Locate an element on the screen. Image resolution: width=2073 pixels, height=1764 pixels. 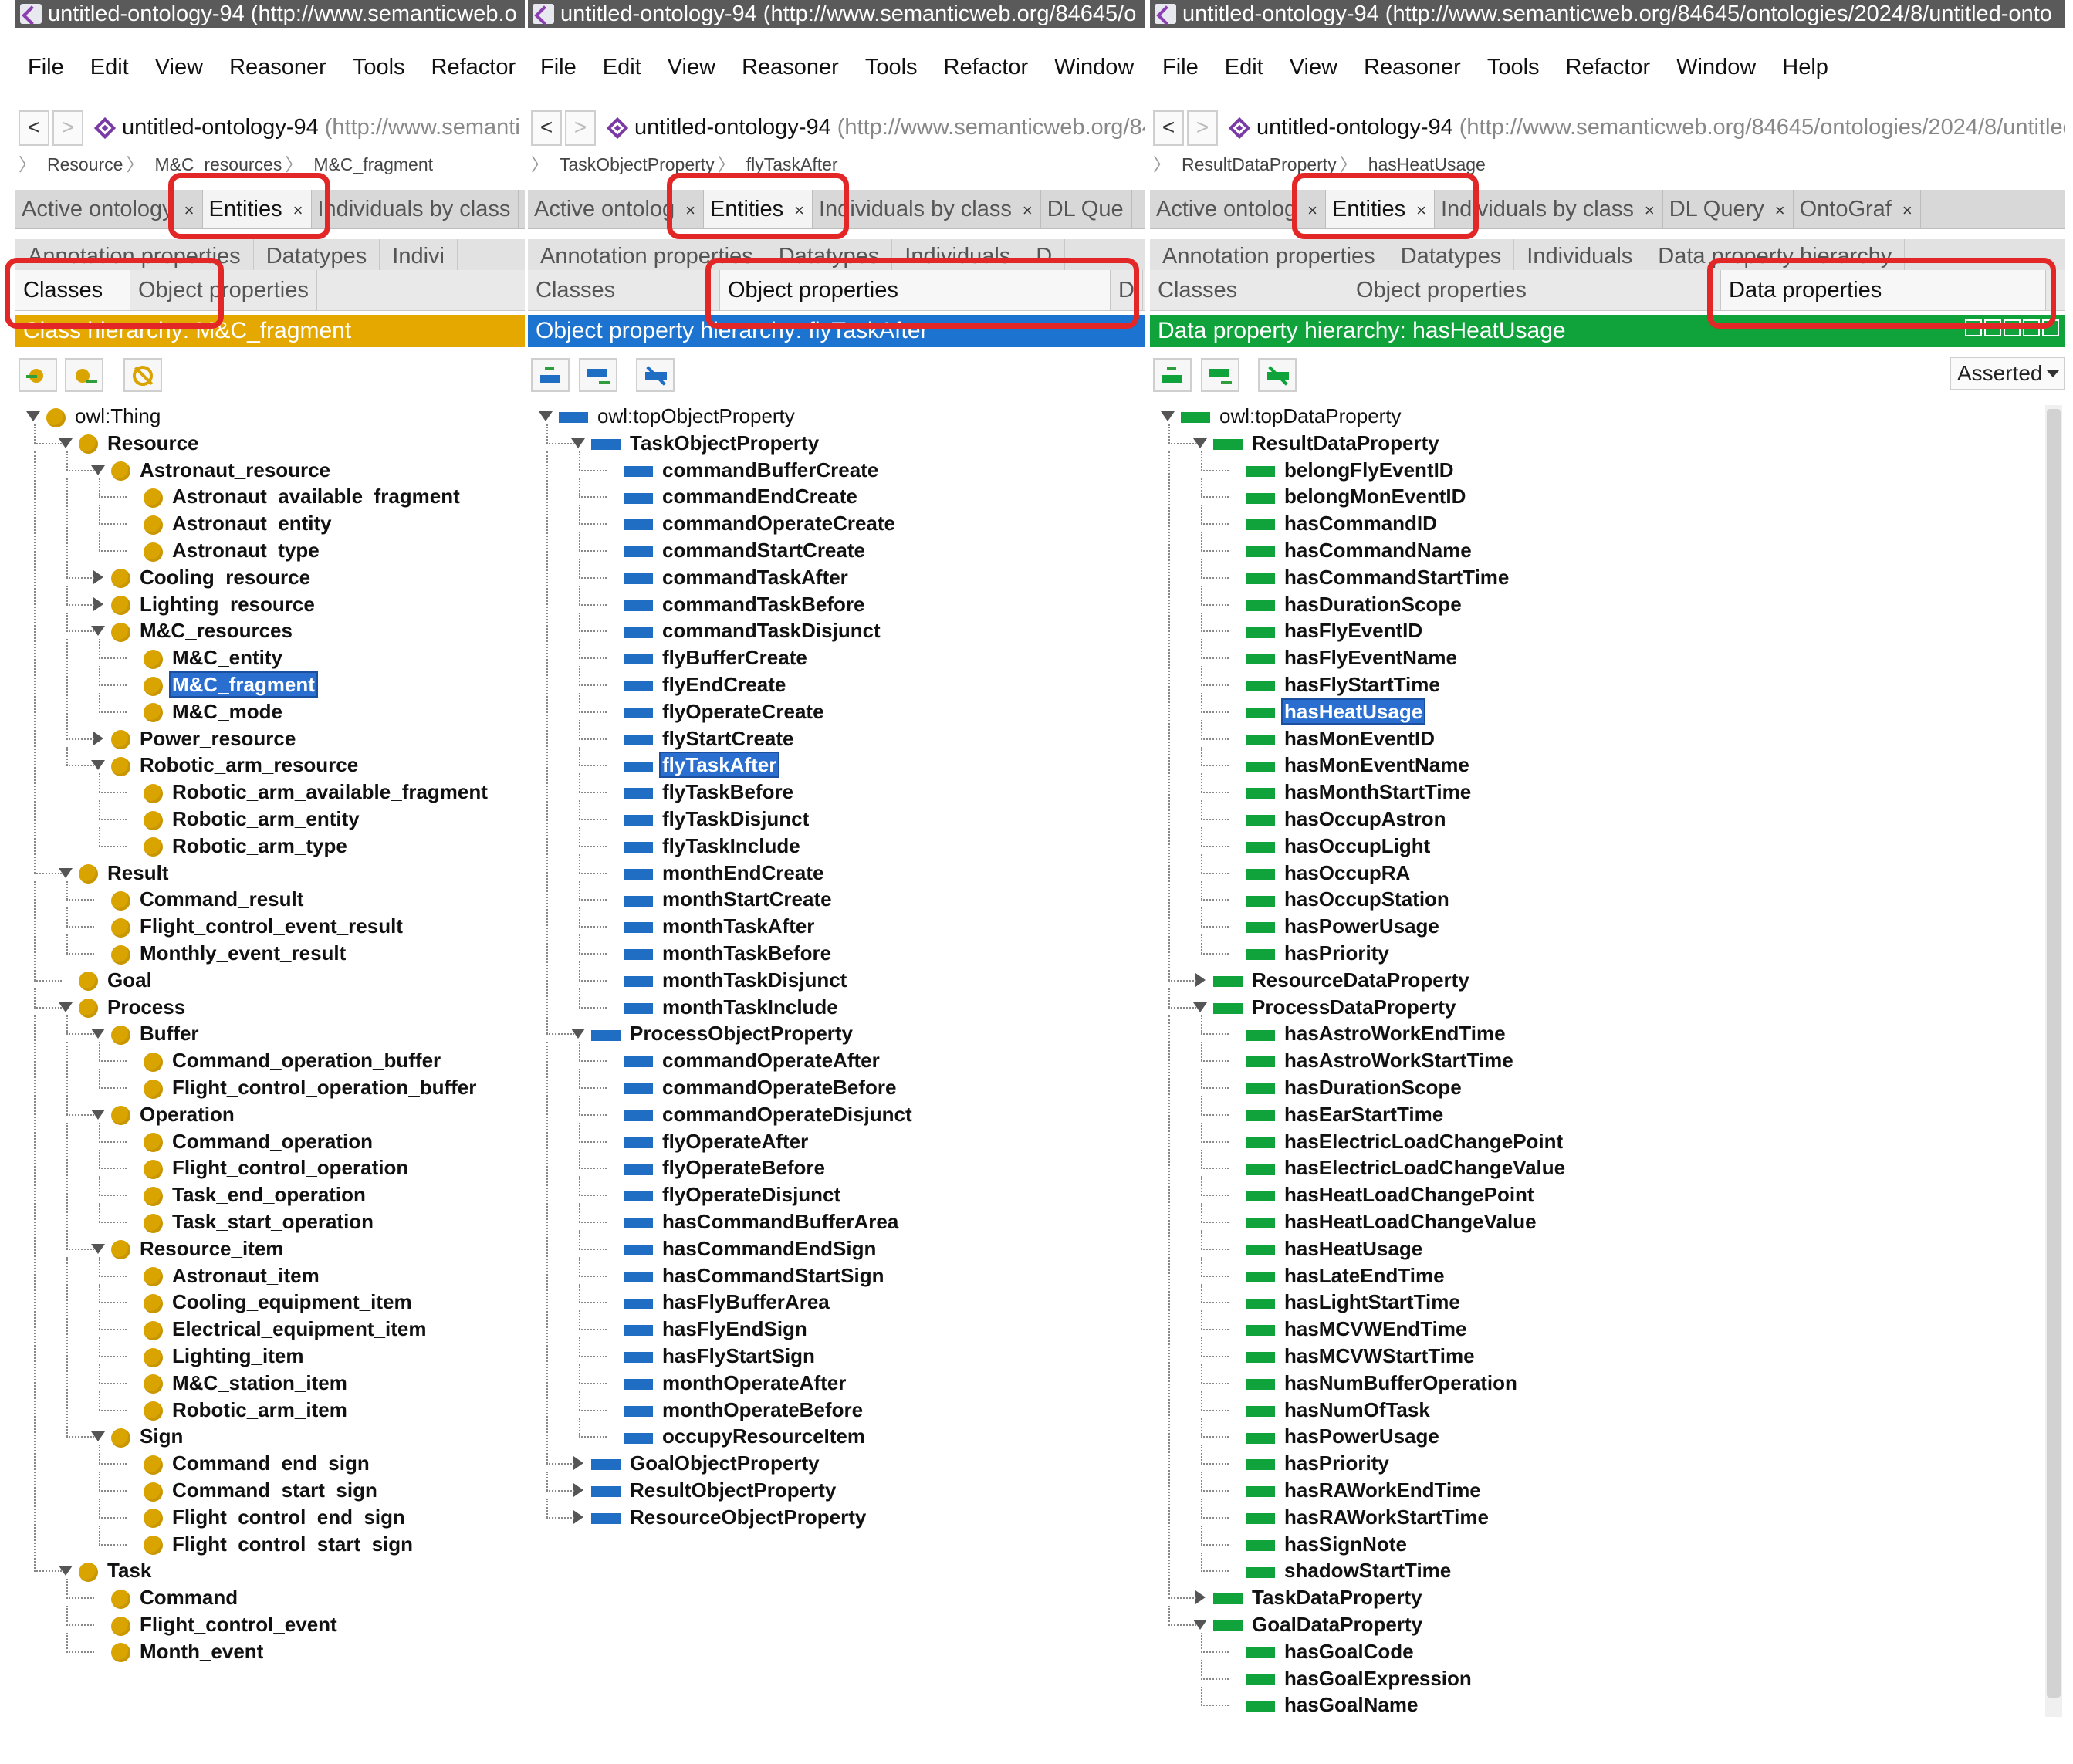
tree-node: commandOperateDisjunct is located at coordinates (769, 1114).